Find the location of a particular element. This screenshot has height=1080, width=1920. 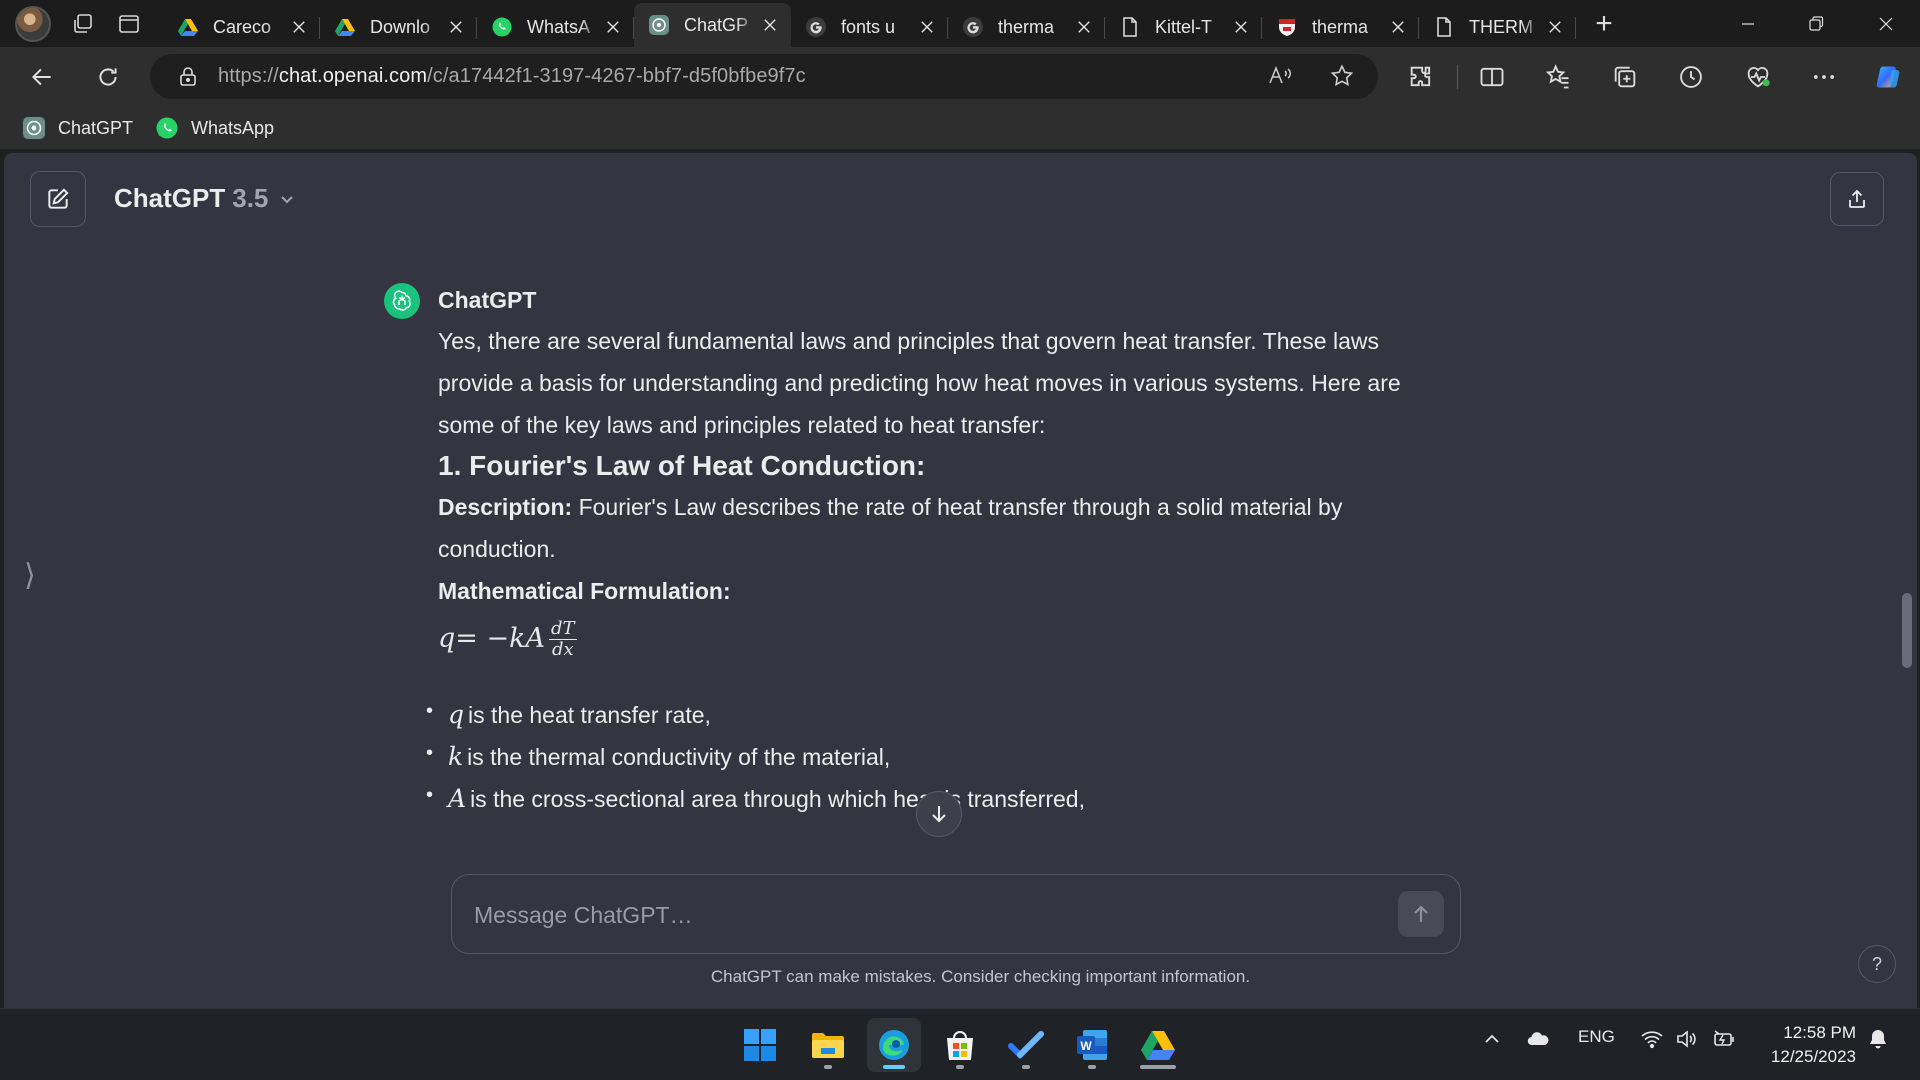

favorites-bar: ChatGPT WhatsApp is located at coordinates (960, 128).